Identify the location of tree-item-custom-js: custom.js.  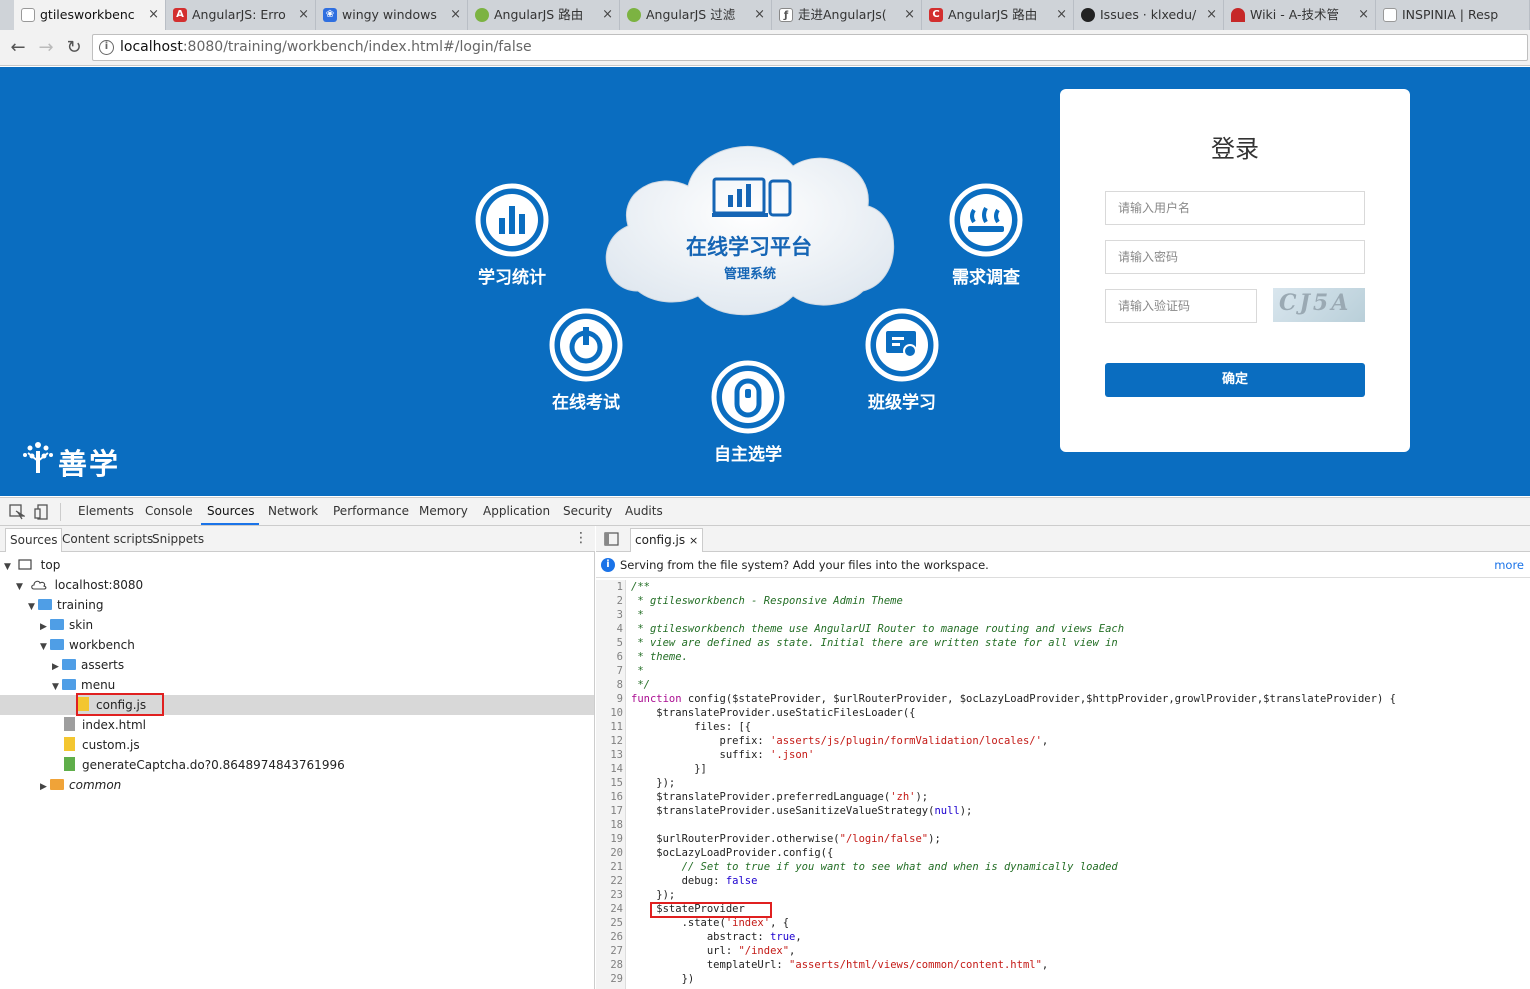
(102, 745).